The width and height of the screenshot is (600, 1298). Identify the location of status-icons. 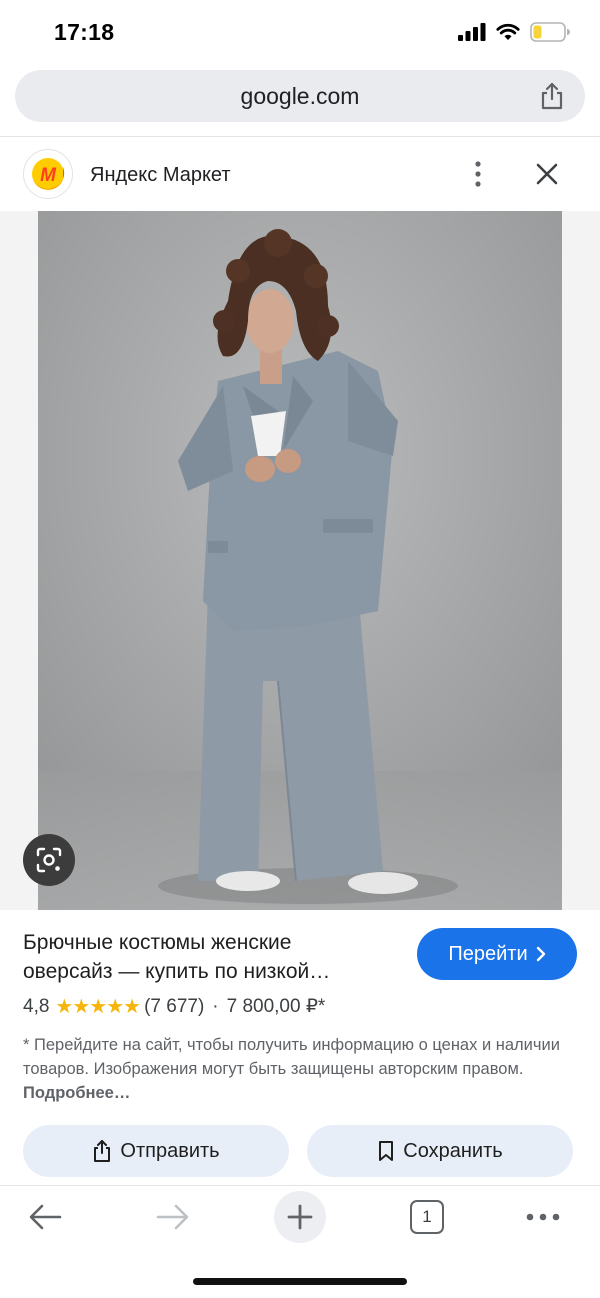
(514, 32).